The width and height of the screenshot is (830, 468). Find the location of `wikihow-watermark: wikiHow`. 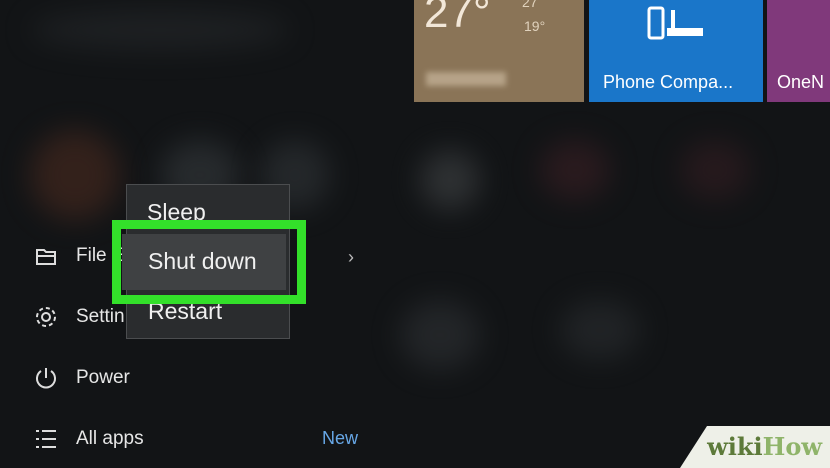

wikihow-watermark: wikiHow is located at coordinates (755, 447).